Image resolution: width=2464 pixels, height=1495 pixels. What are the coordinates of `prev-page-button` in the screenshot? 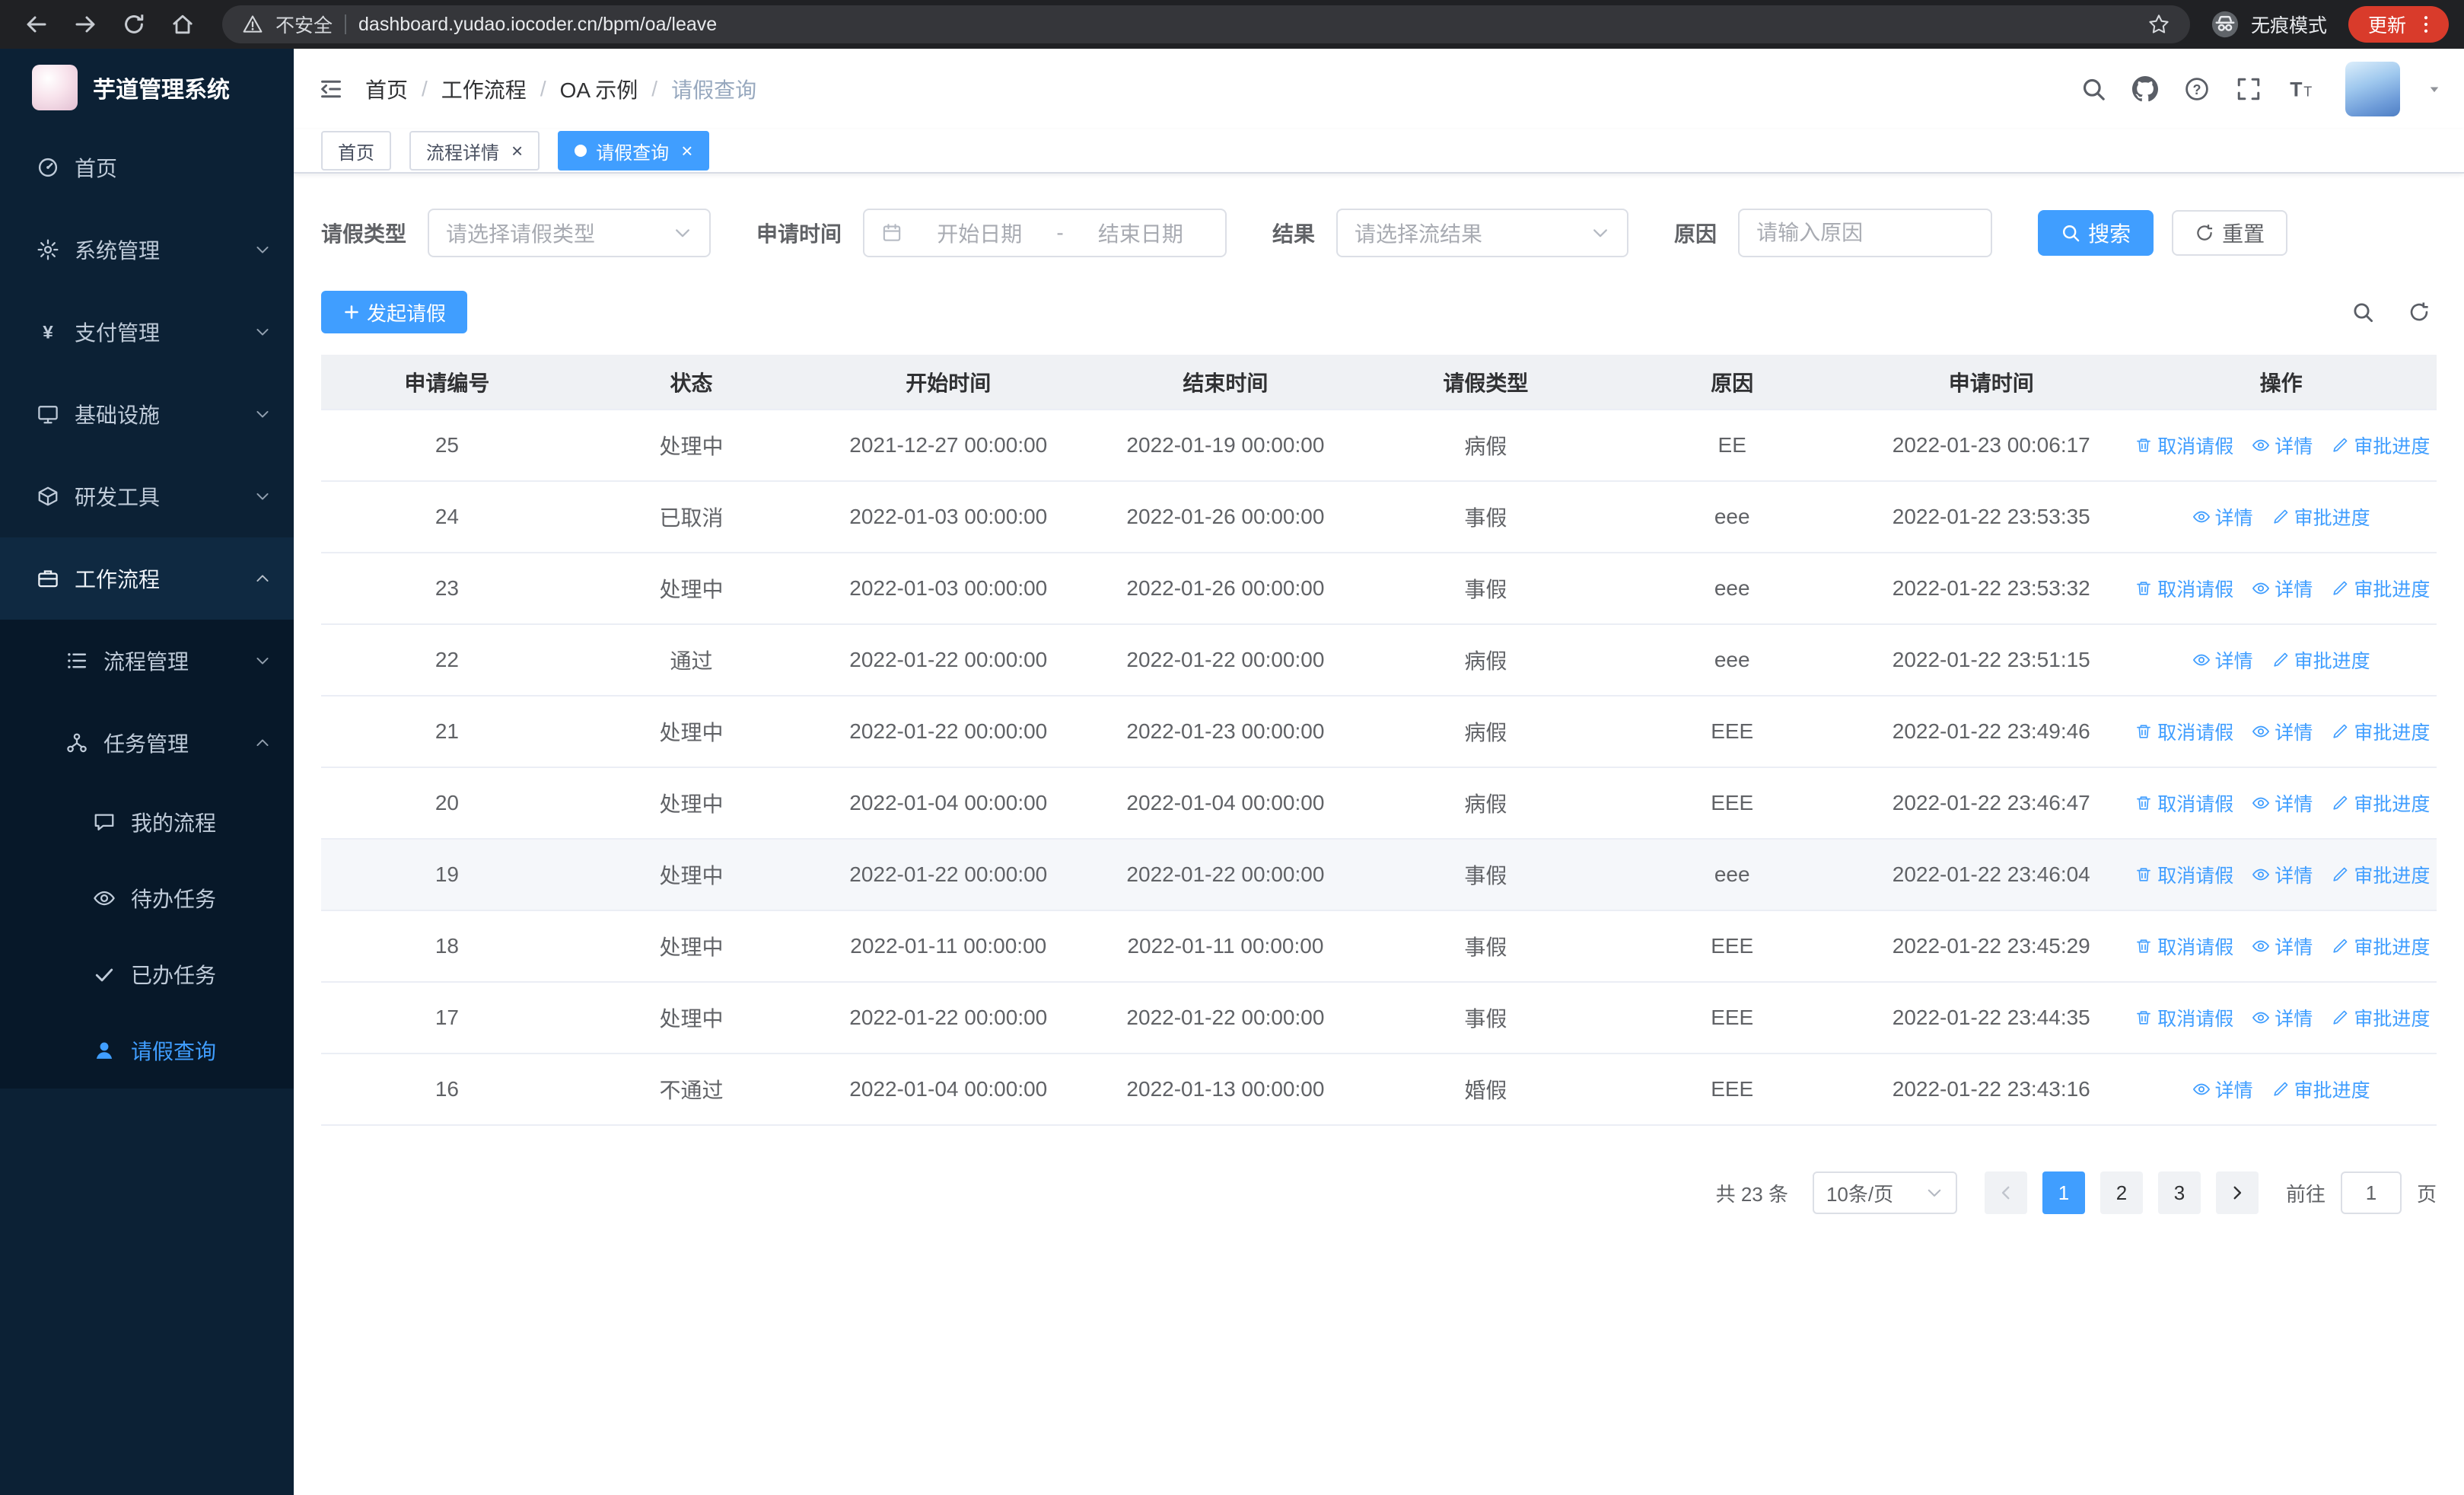 It's located at (2005, 1192).